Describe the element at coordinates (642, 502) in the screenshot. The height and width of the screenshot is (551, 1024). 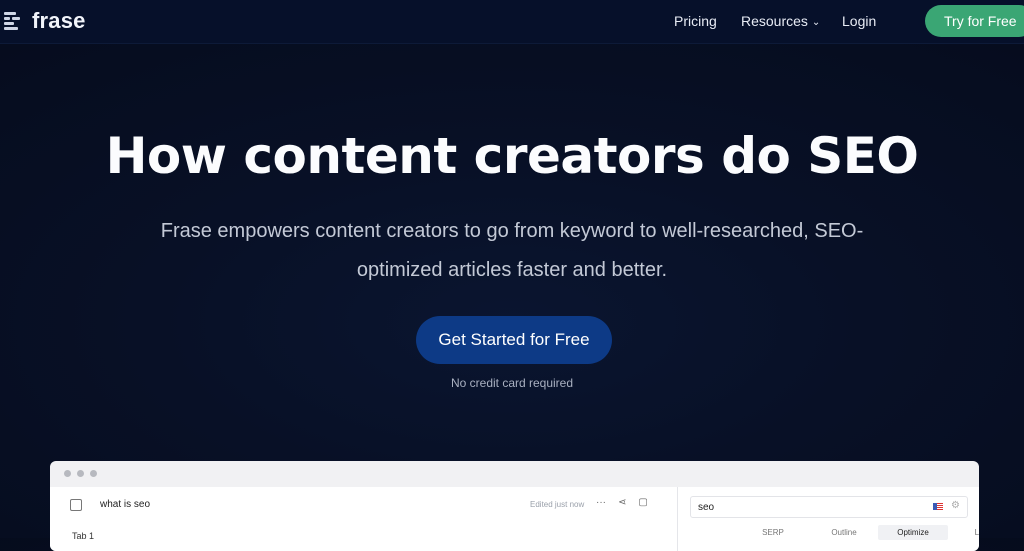
I see `panel-toggle-icon: ▢` at that location.